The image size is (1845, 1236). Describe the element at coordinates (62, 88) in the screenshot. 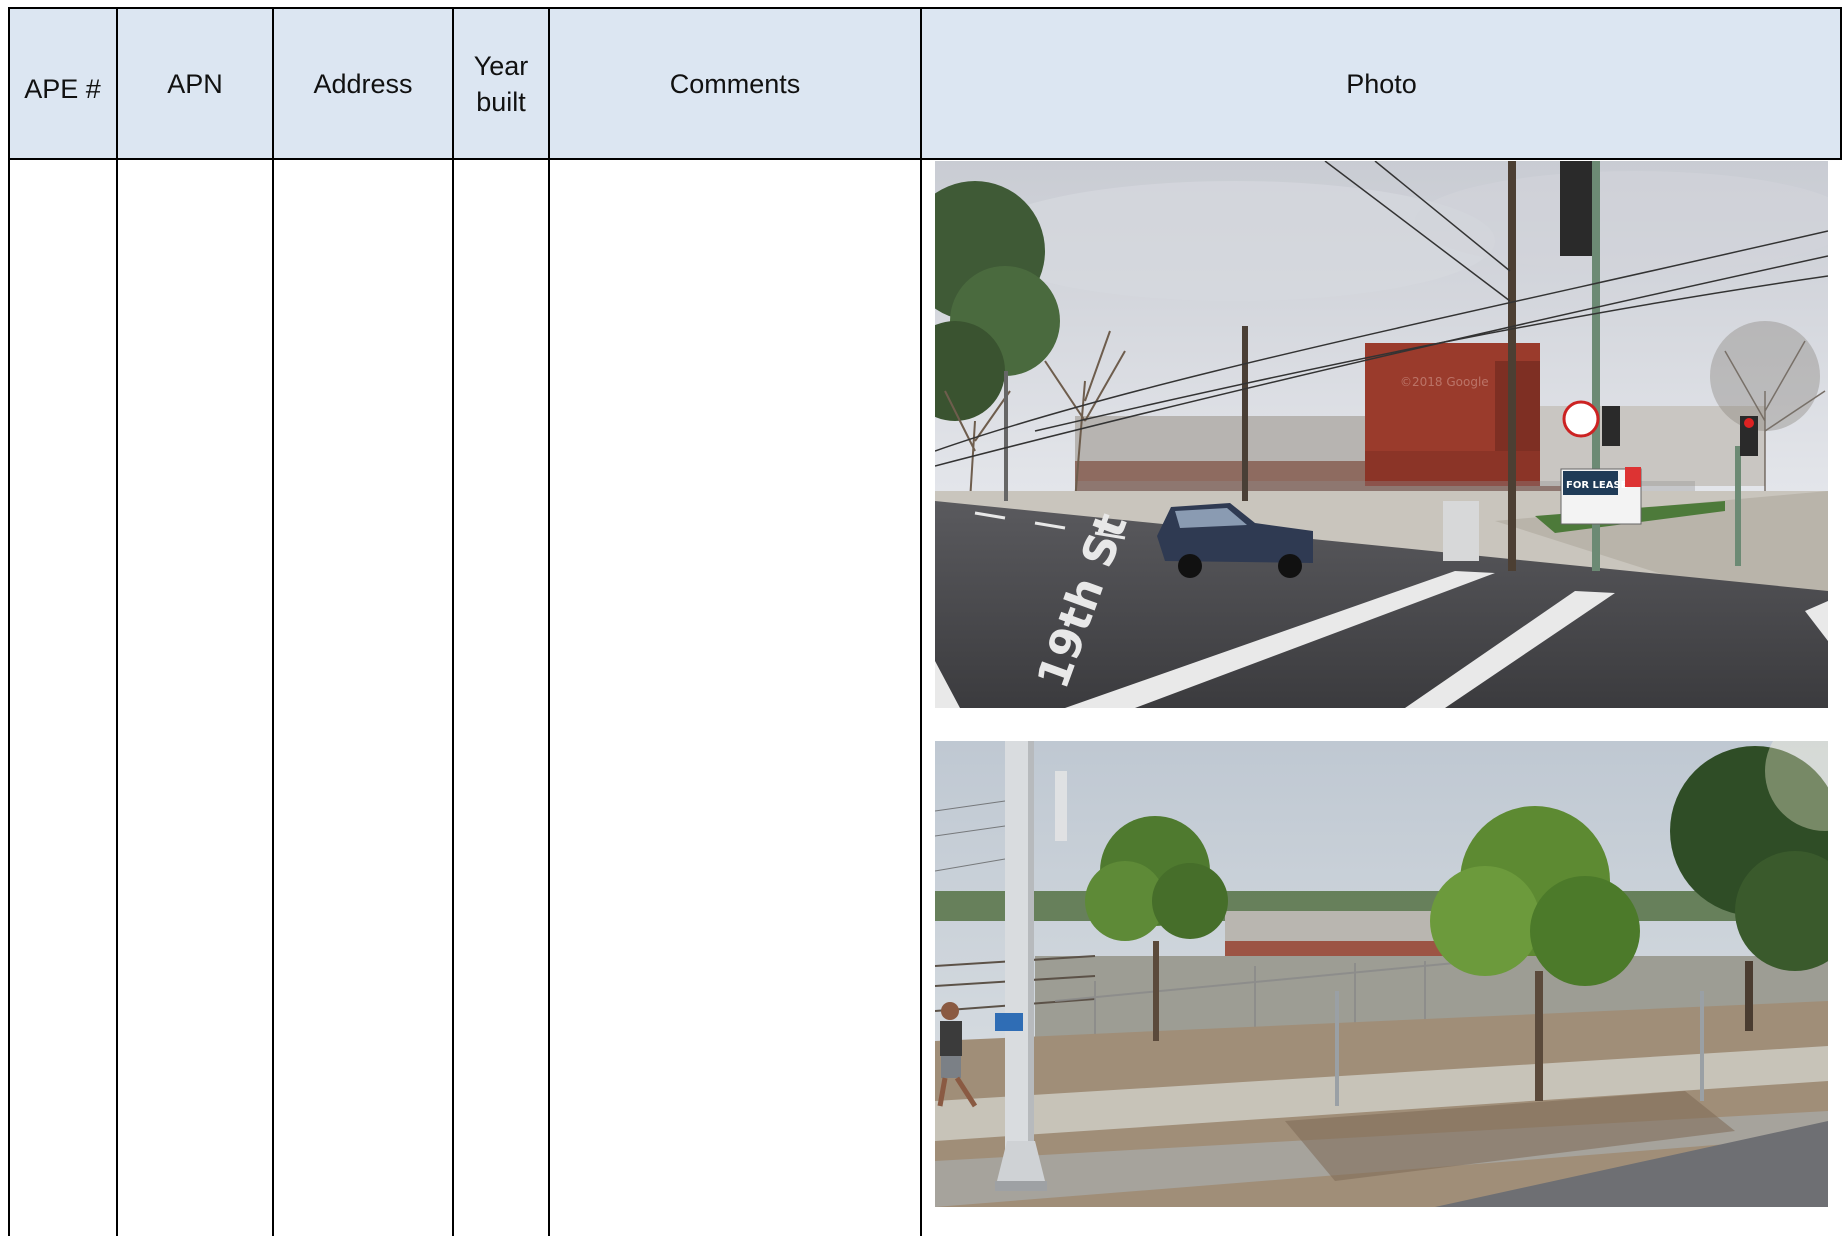

I see `header-ape-label: APE #` at that location.